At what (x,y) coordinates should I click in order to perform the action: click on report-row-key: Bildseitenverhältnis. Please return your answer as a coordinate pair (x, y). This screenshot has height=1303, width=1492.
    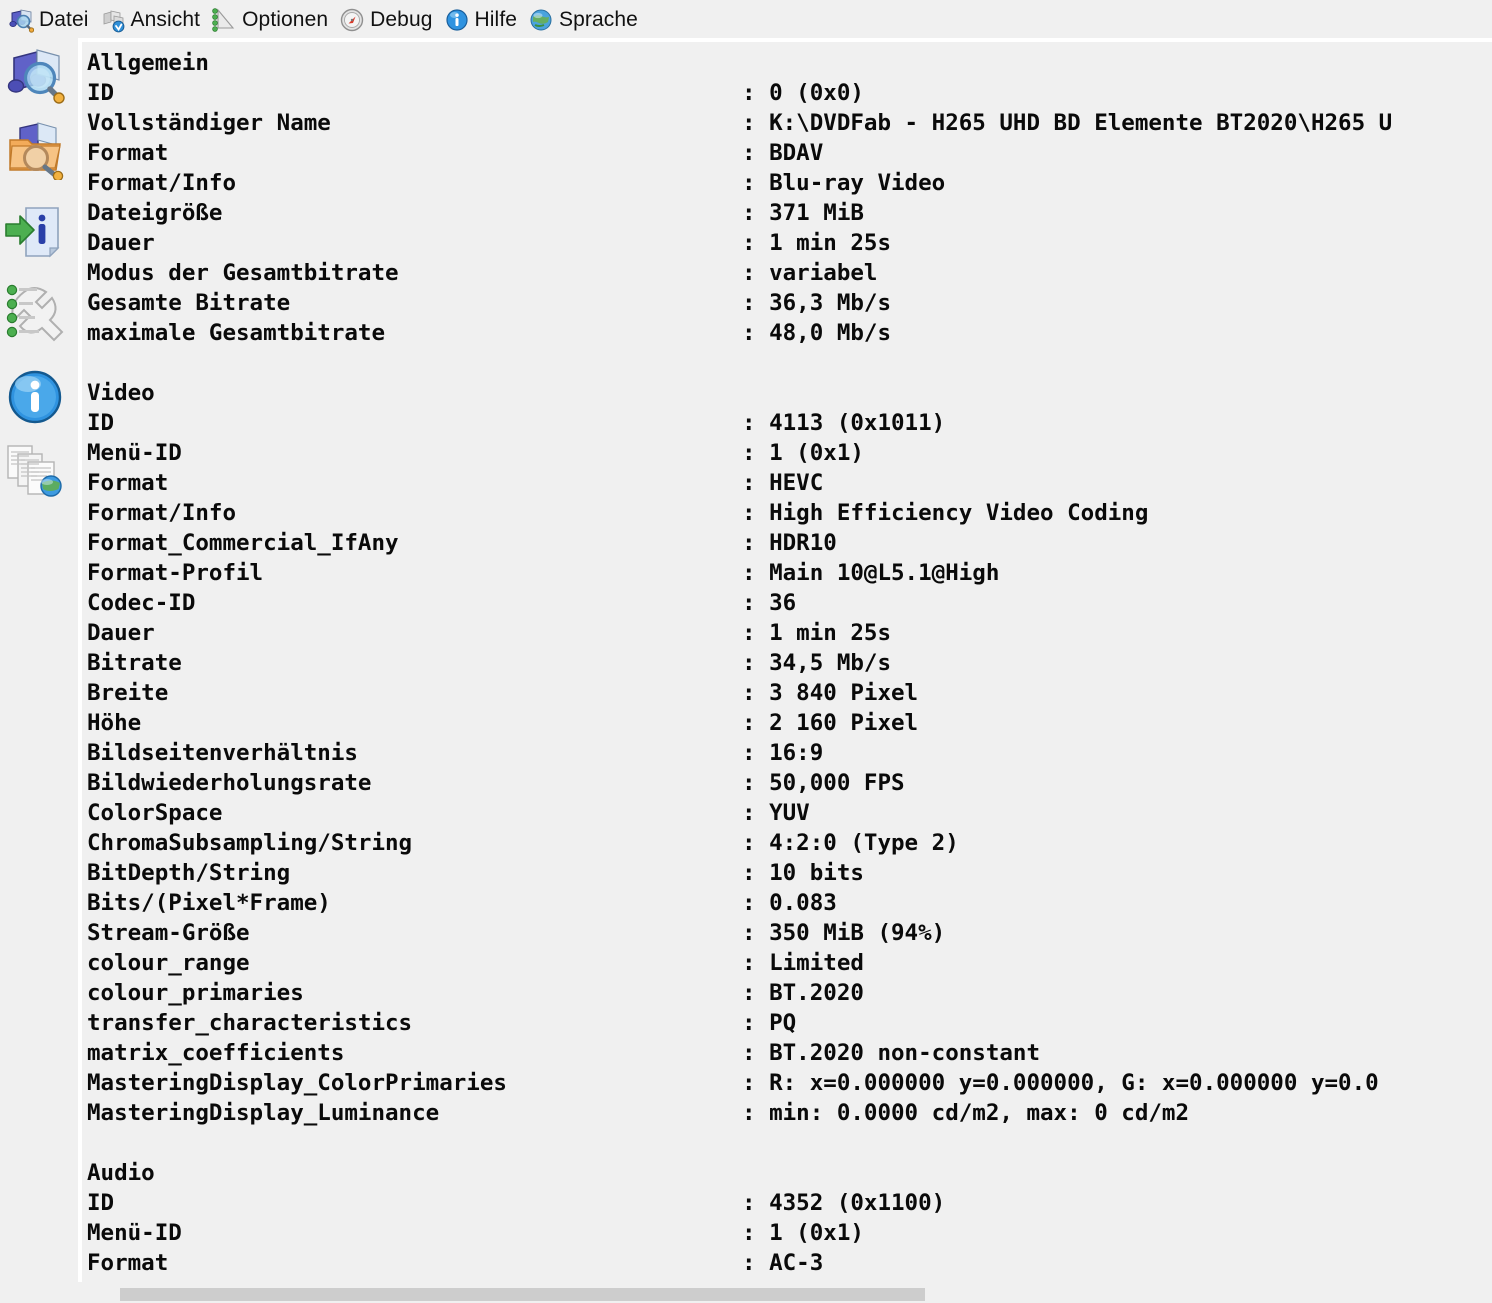
    Looking at the image, I should click on (222, 753).